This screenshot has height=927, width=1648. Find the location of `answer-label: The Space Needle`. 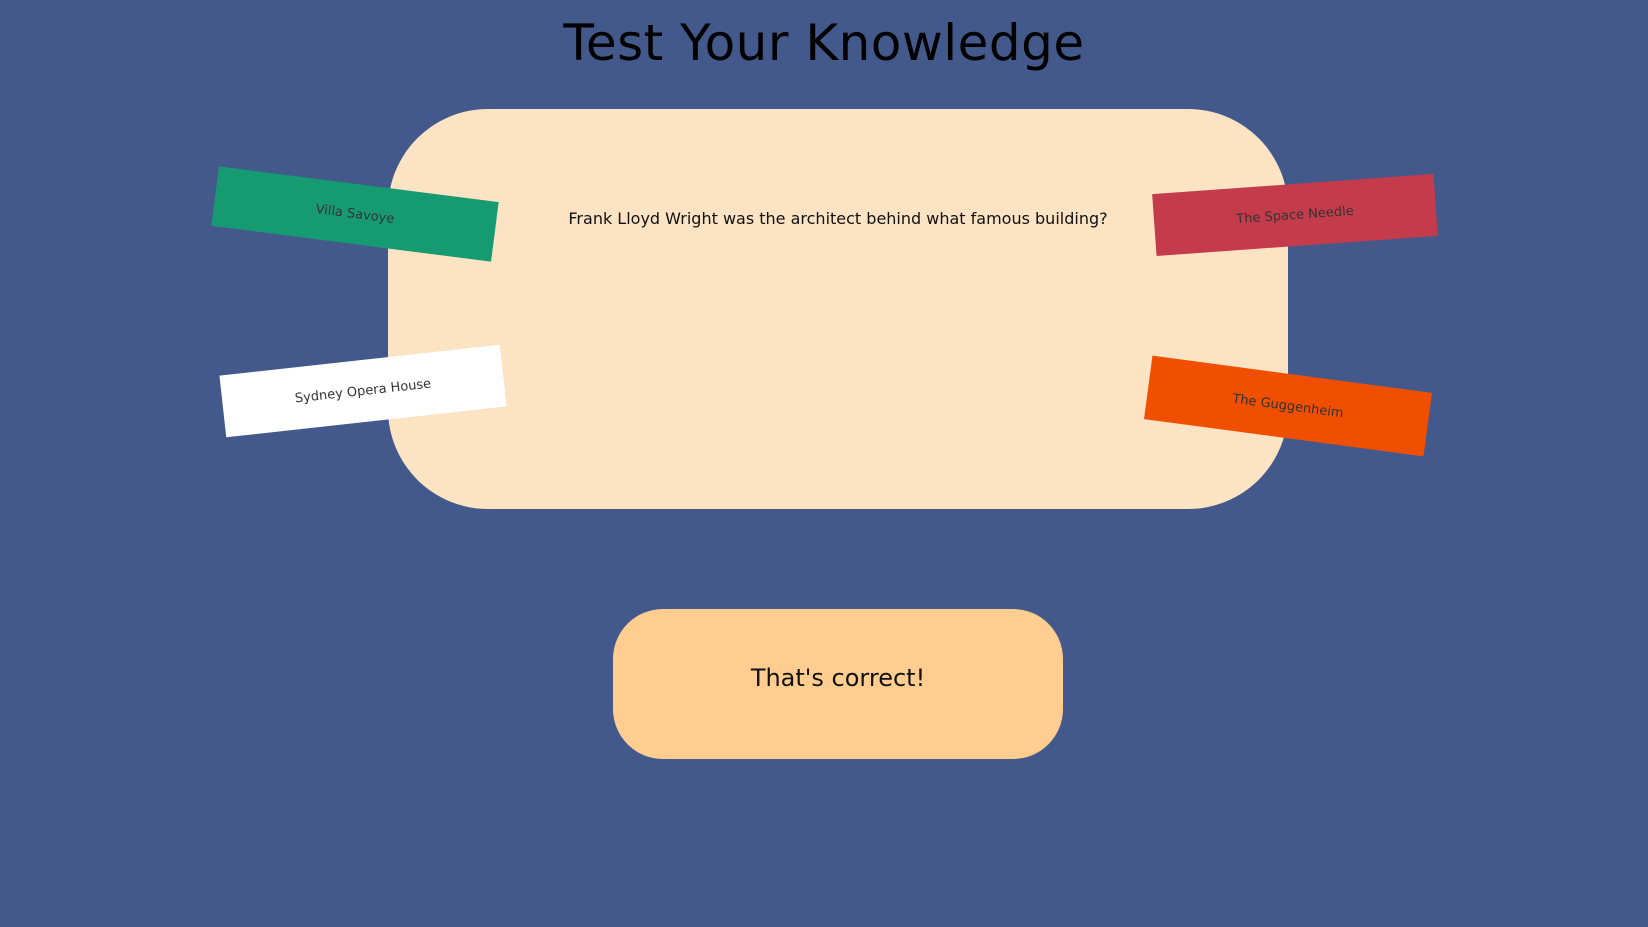

answer-label: The Space Needle is located at coordinates (1295, 215).